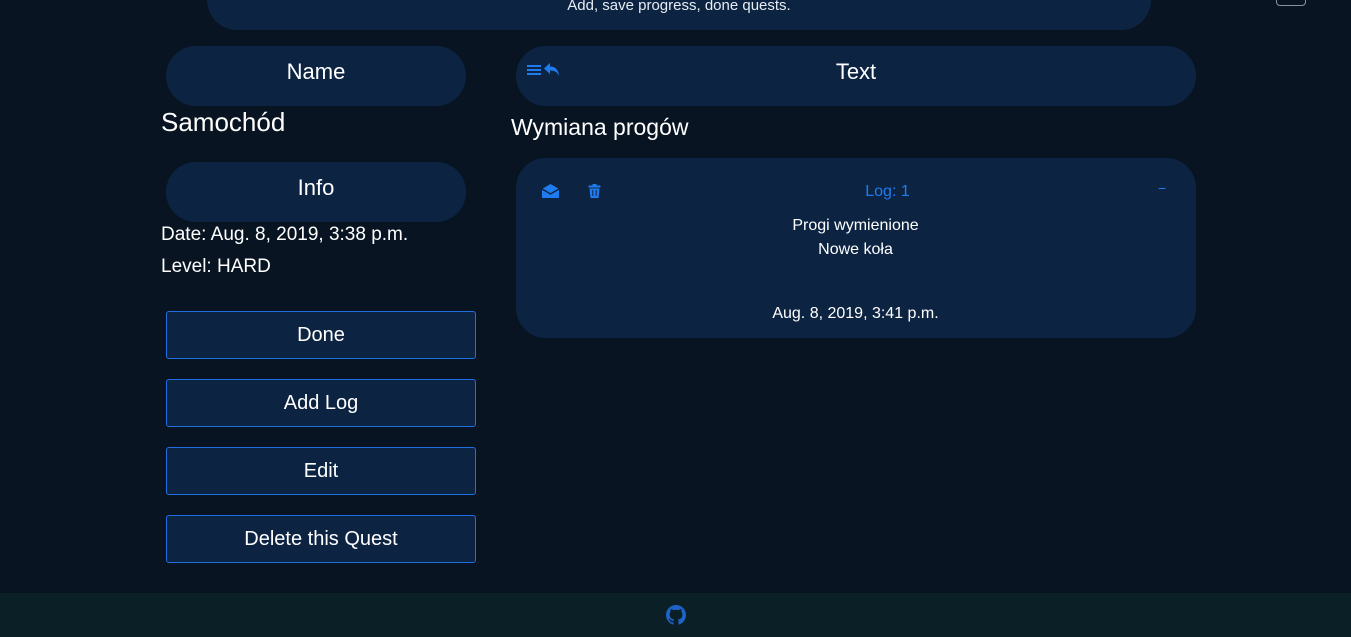 Image resolution: width=1351 pixels, height=637 pixels. I want to click on github-icon, so click(676, 615).